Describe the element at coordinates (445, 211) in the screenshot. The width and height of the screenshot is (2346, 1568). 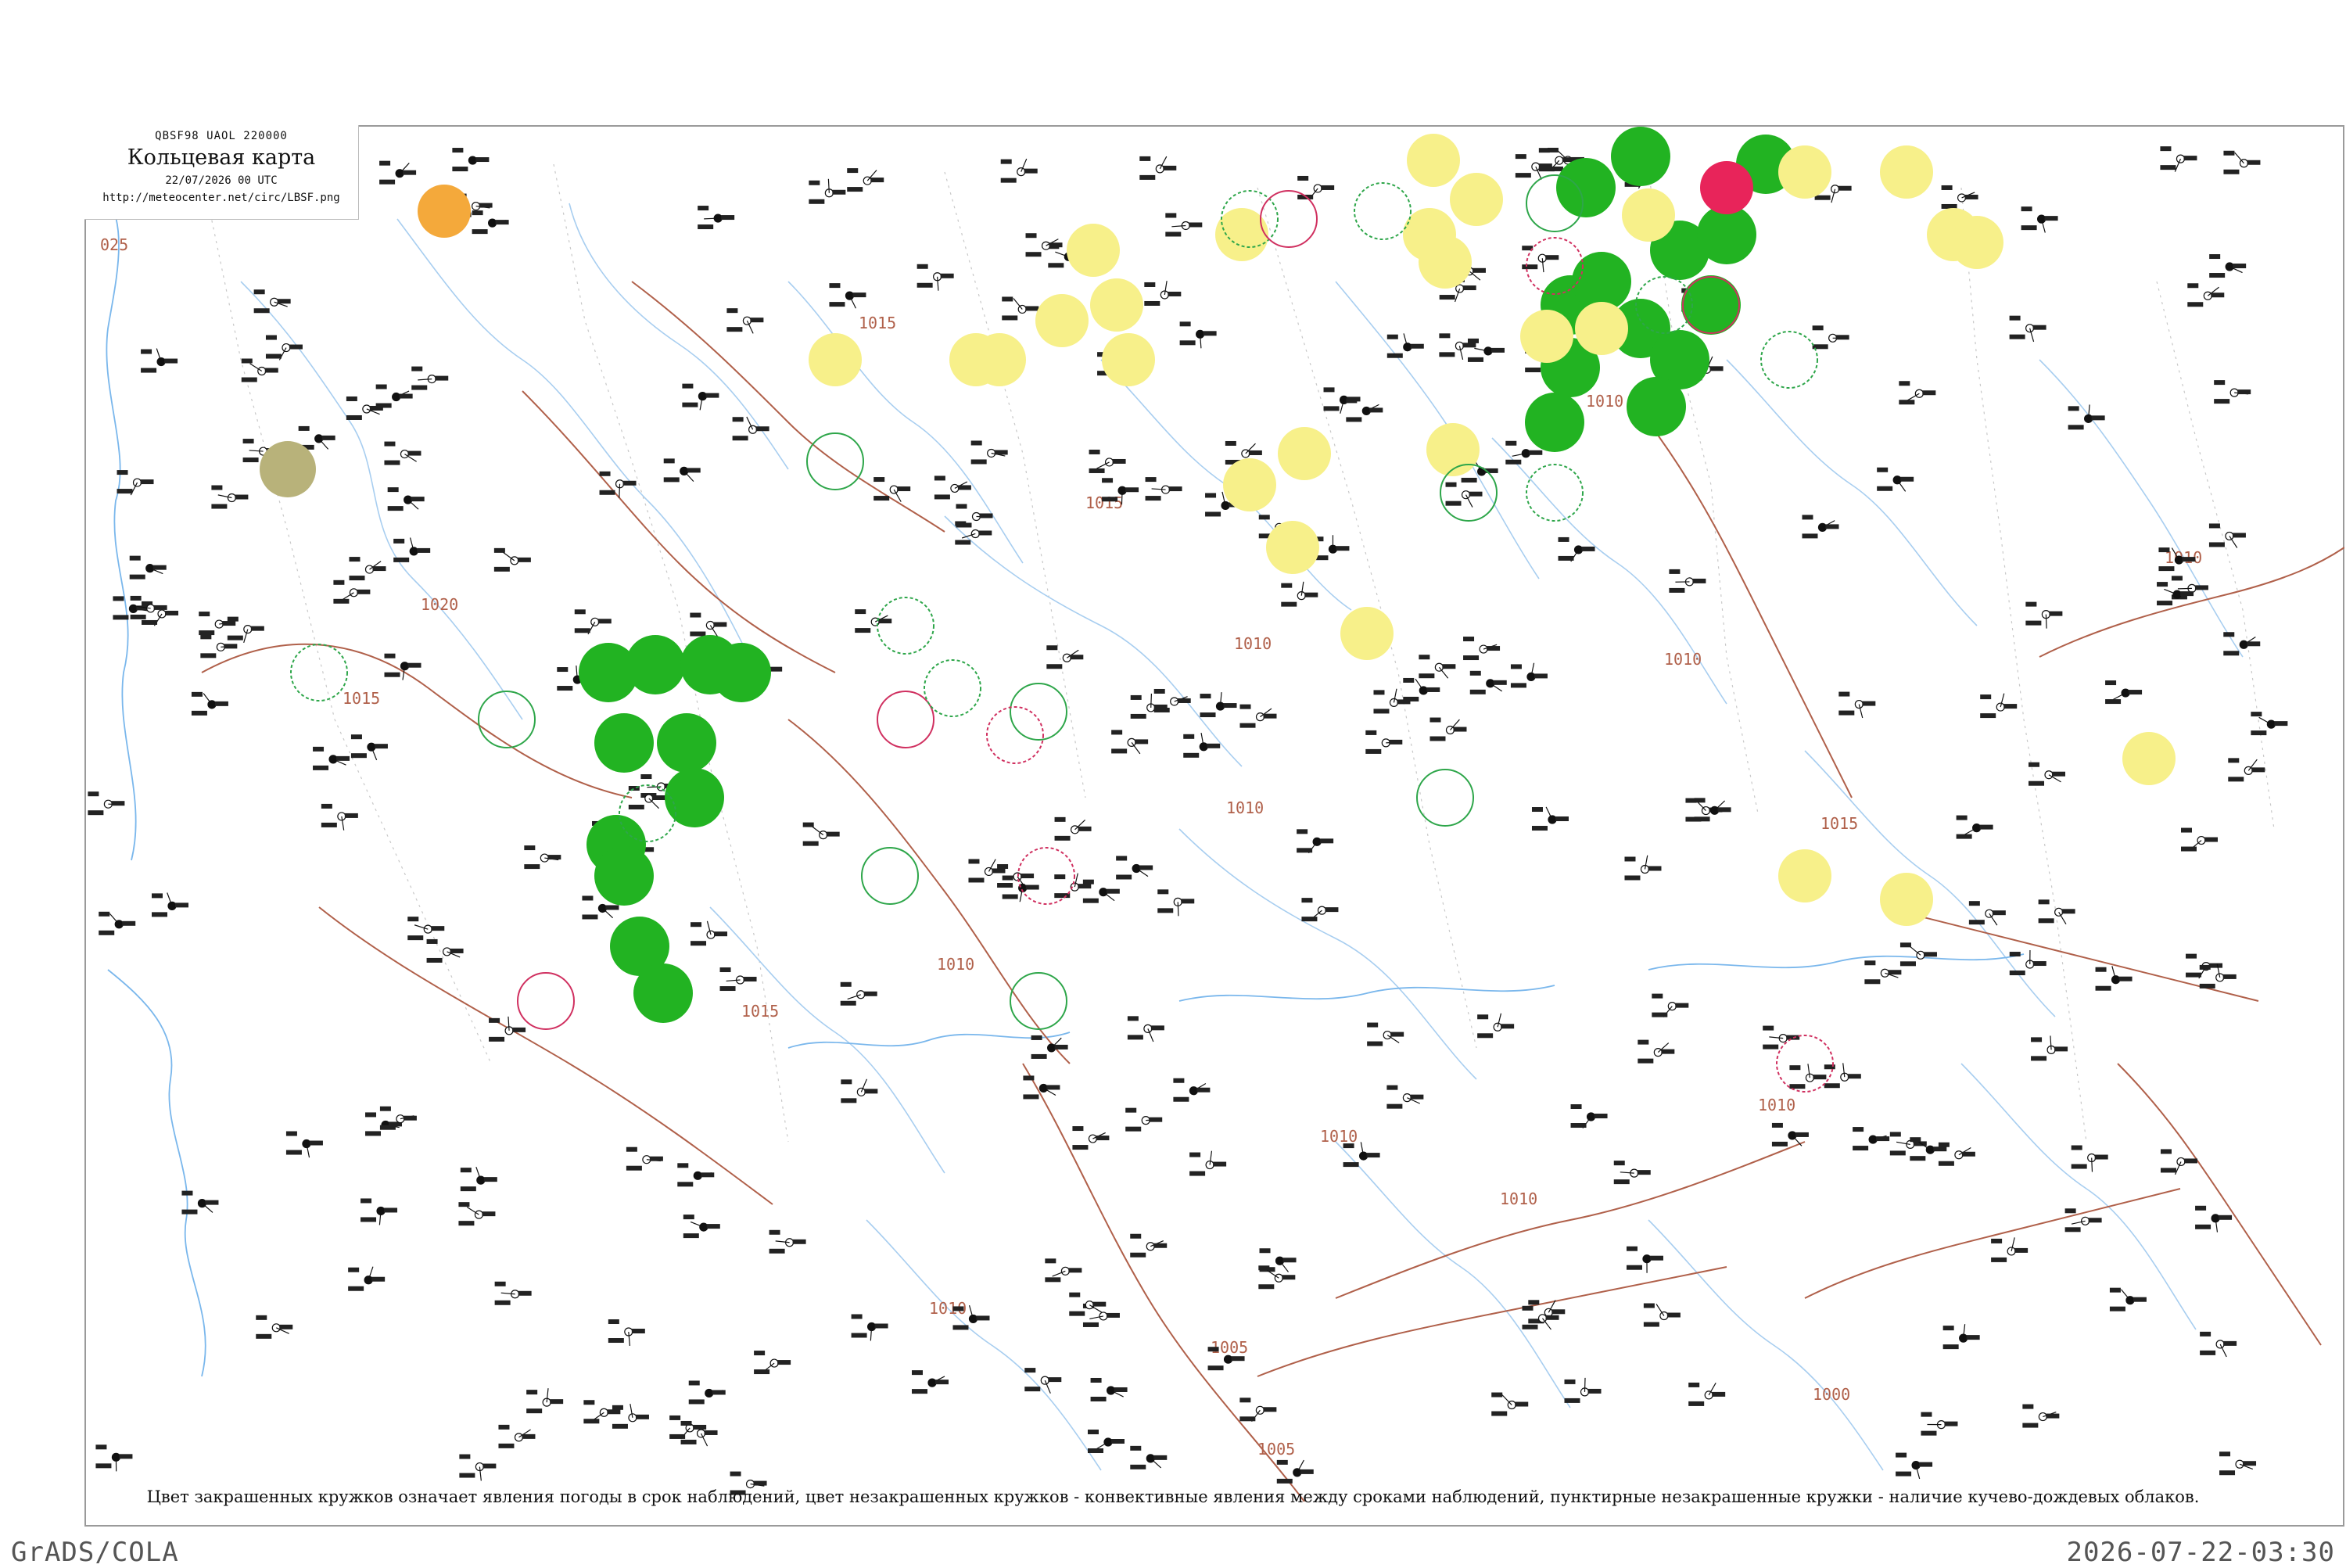
I see `haze-marker` at that location.